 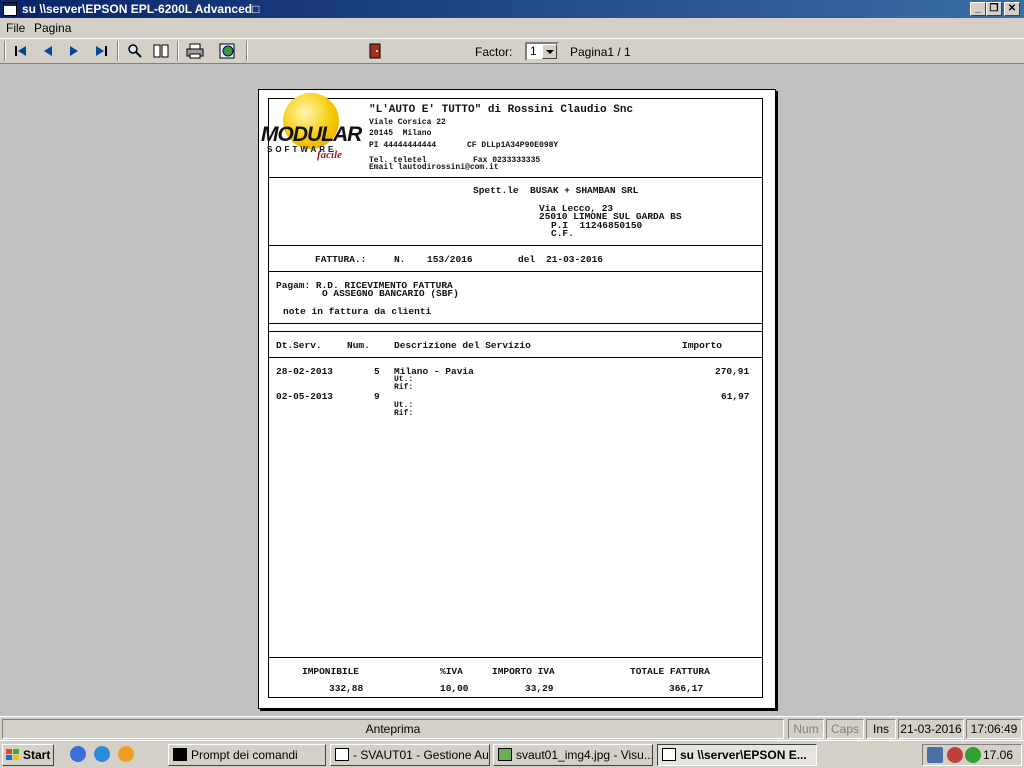 I want to click on tray-clock: 17.06, so click(x=997, y=755).